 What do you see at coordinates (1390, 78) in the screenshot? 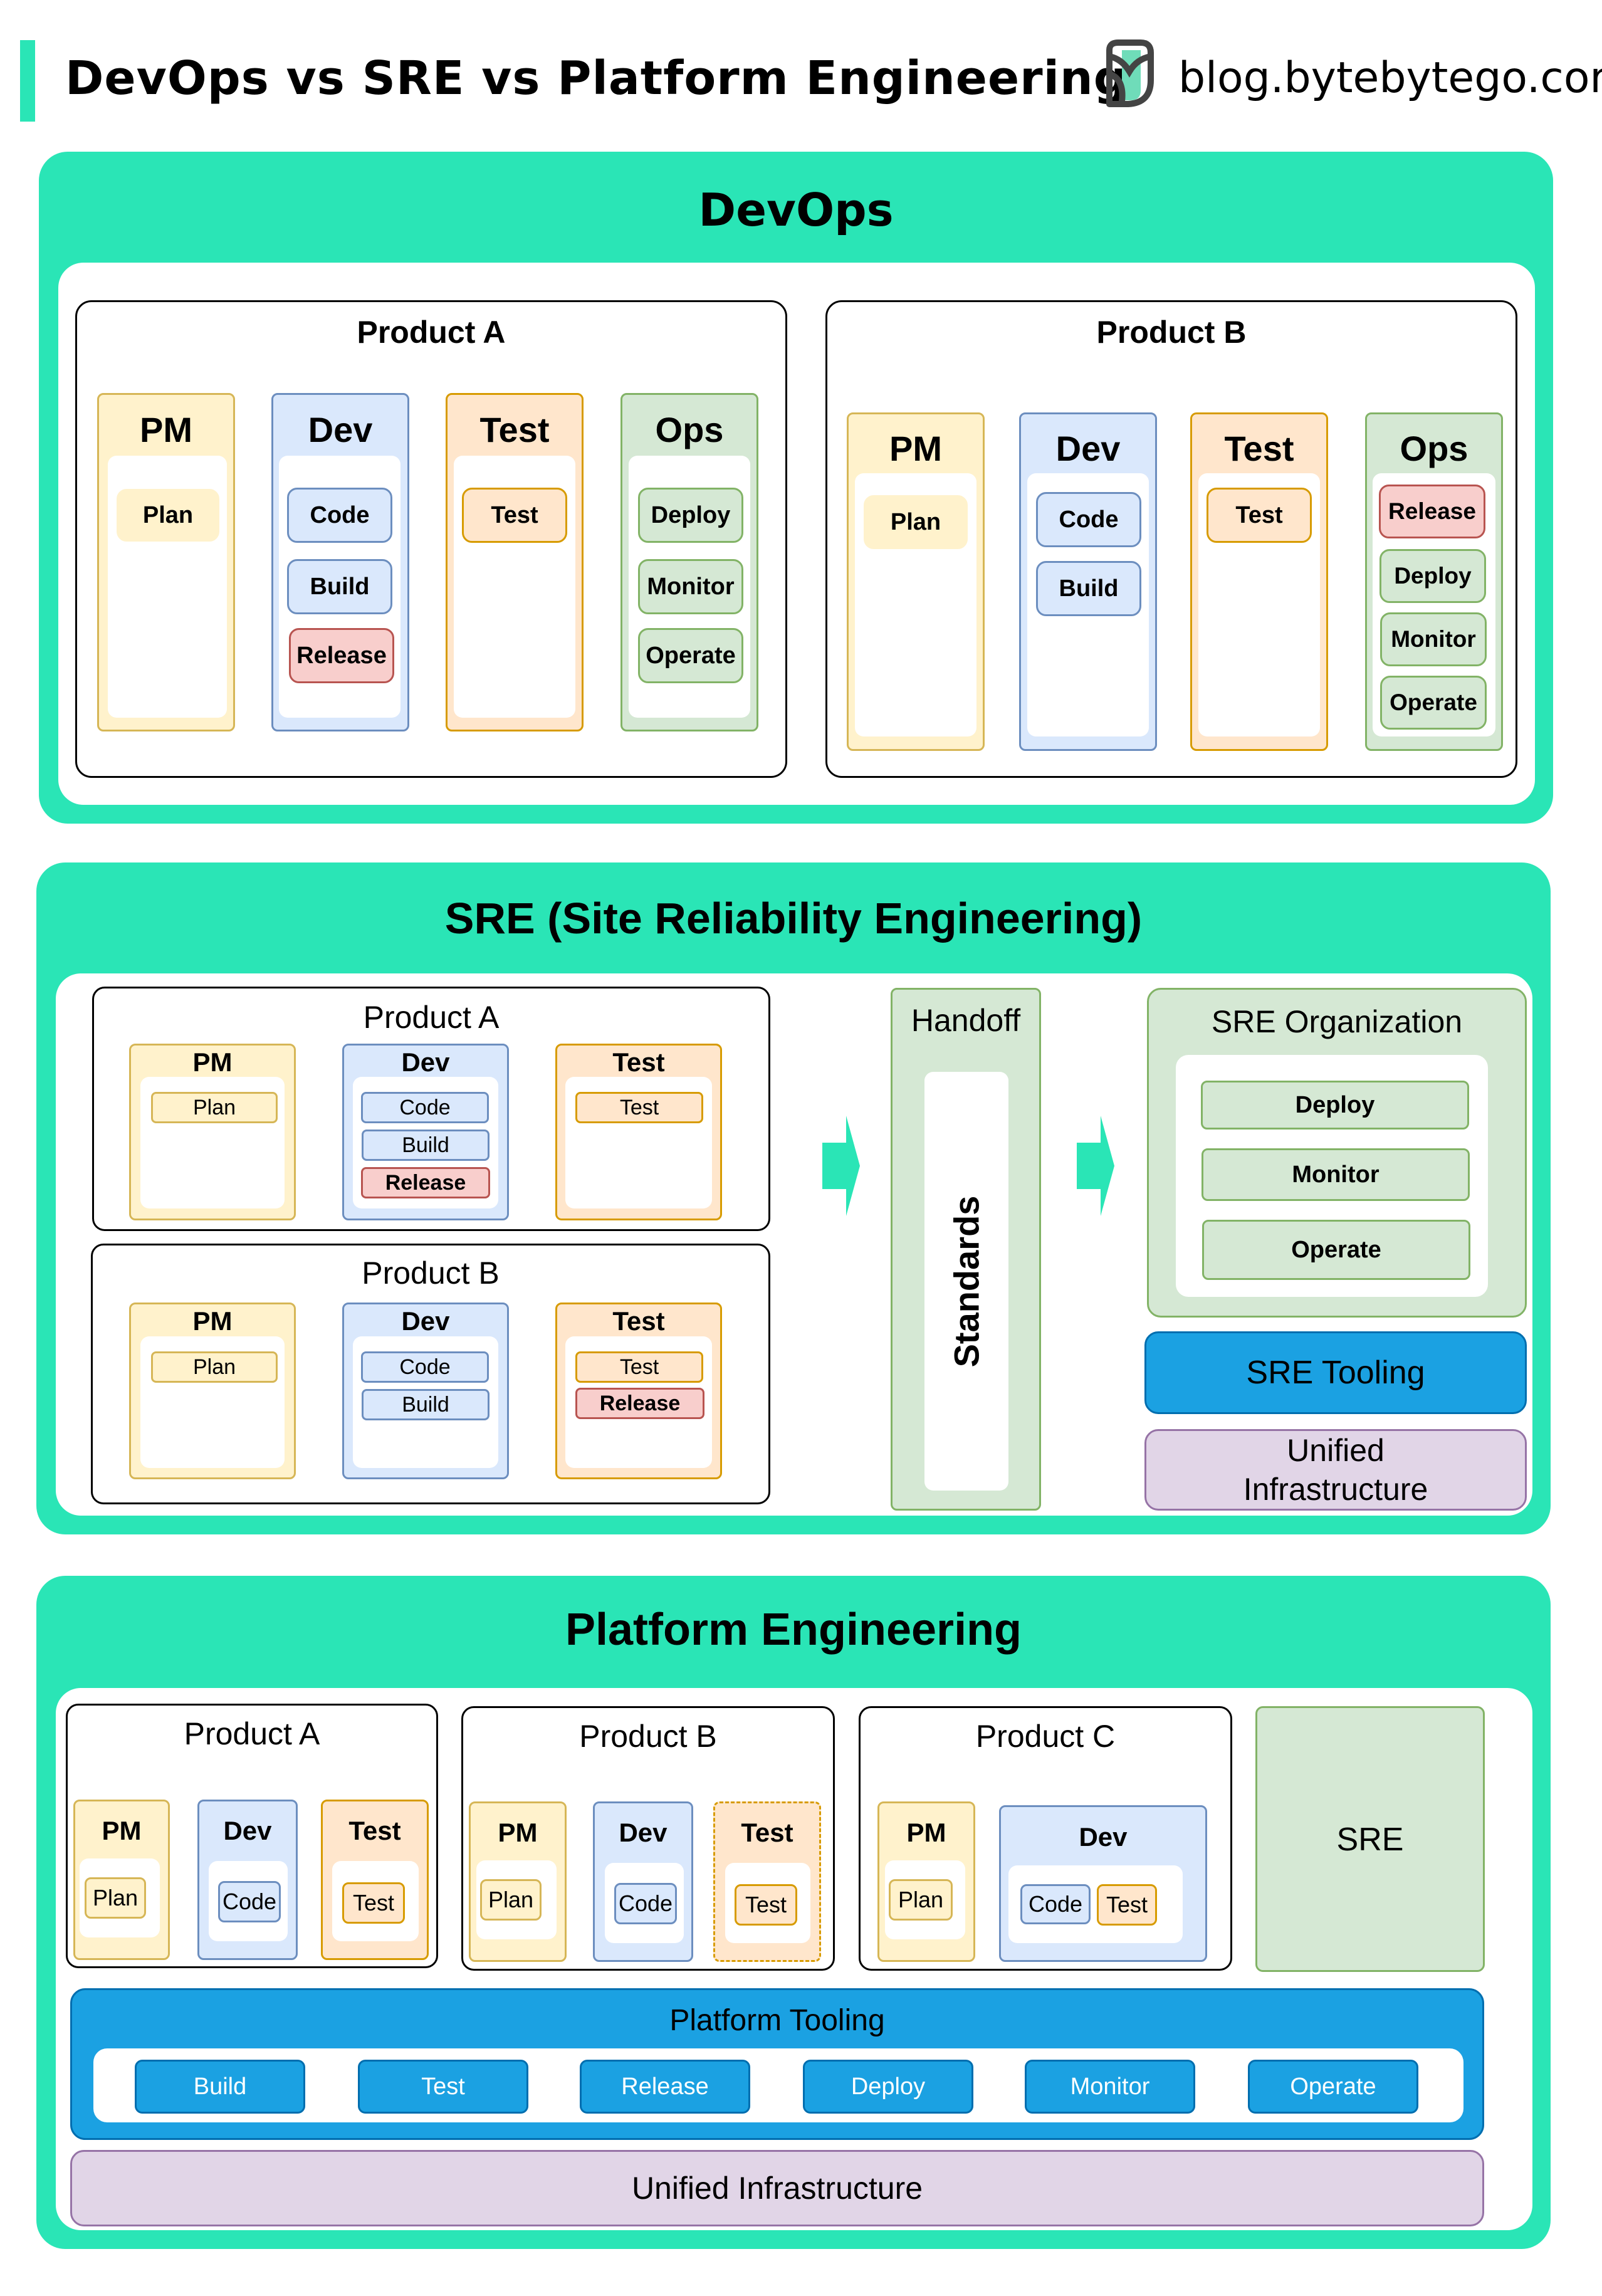
I see `site-url: blog.bytebytego.com` at bounding box center [1390, 78].